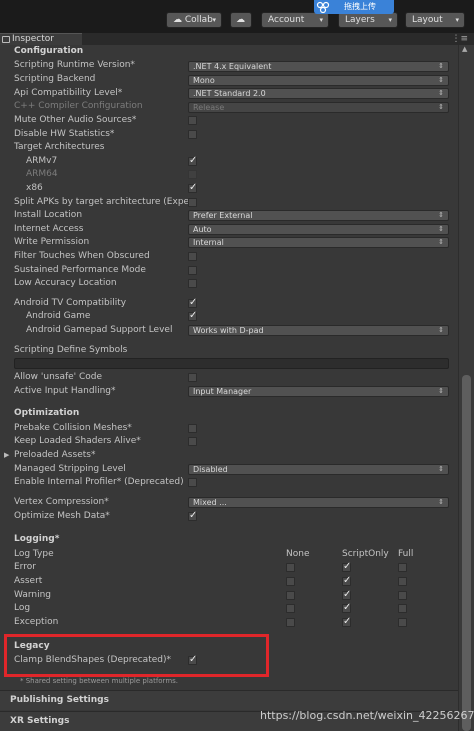  I want to click on scripting-define-label: Scripting Define Symbols, so click(71, 350).